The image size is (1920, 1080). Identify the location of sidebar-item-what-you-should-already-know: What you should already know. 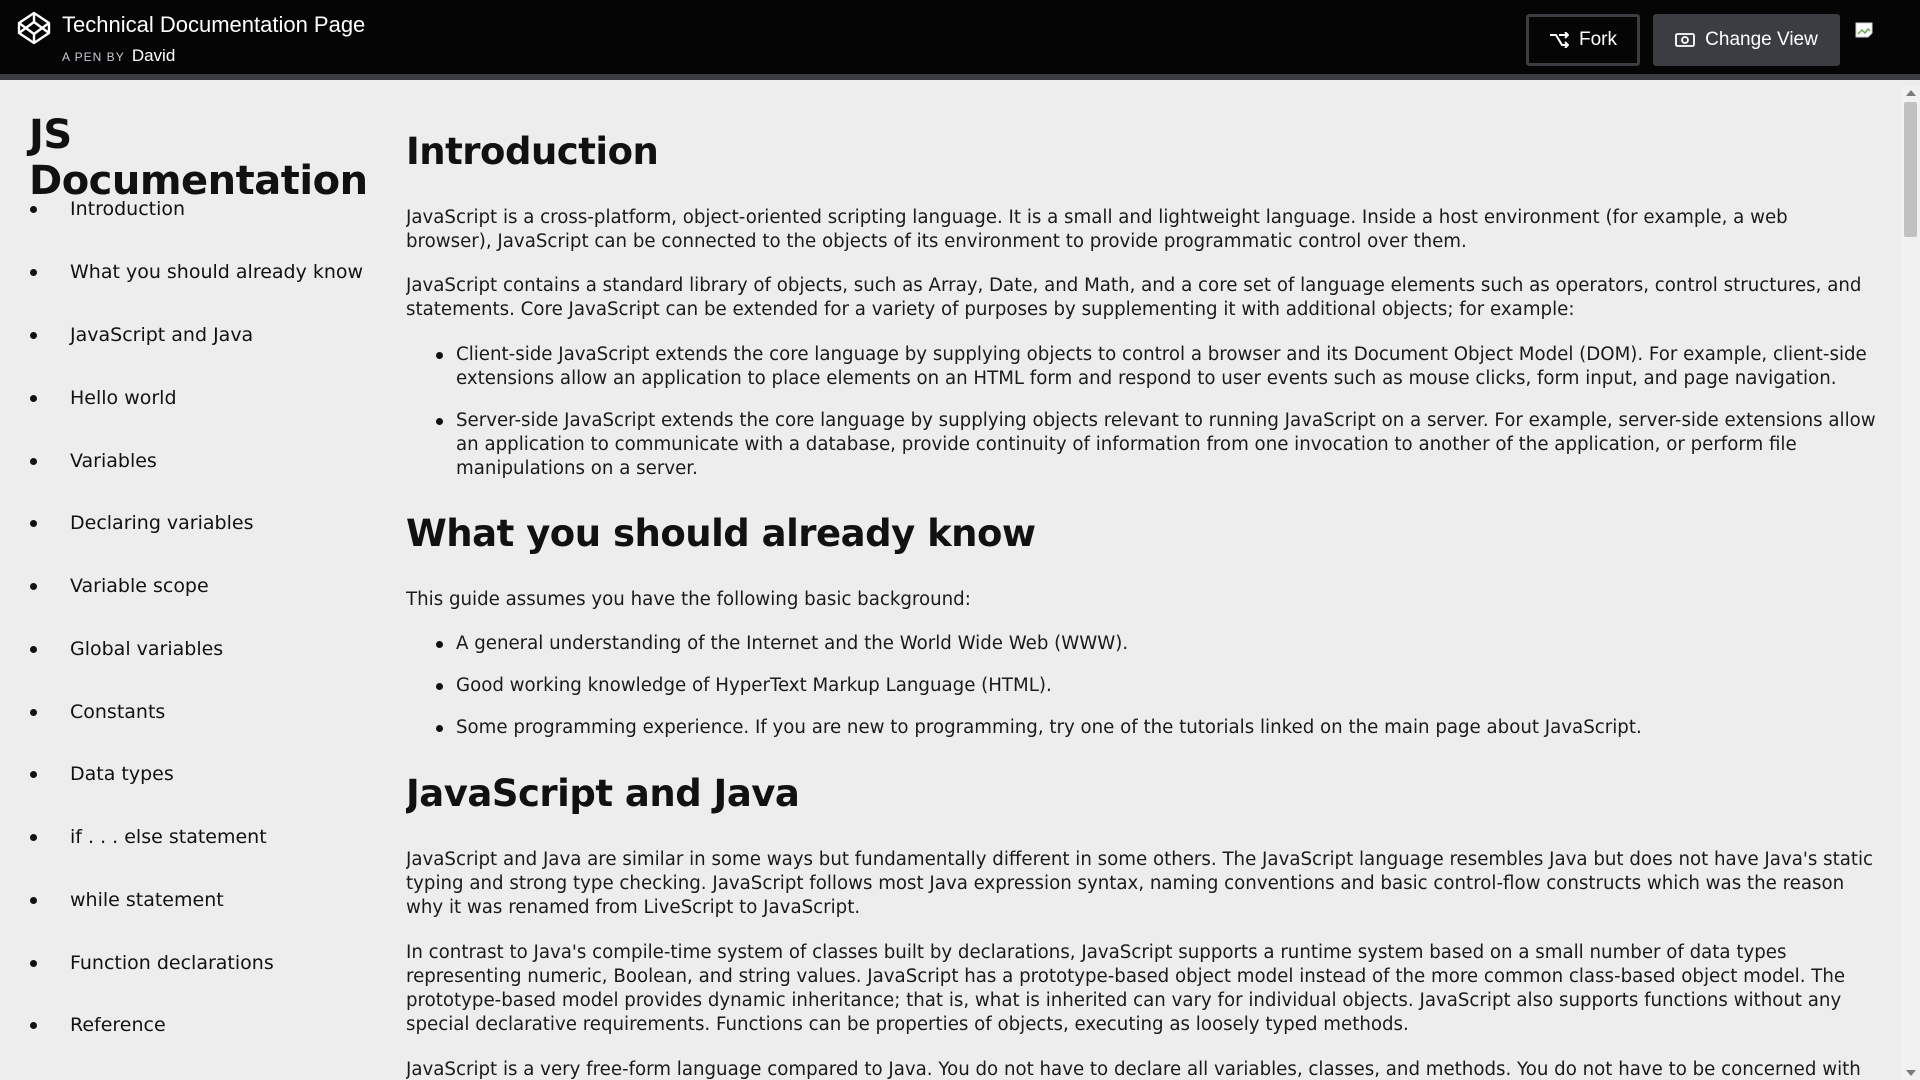
(190, 272).